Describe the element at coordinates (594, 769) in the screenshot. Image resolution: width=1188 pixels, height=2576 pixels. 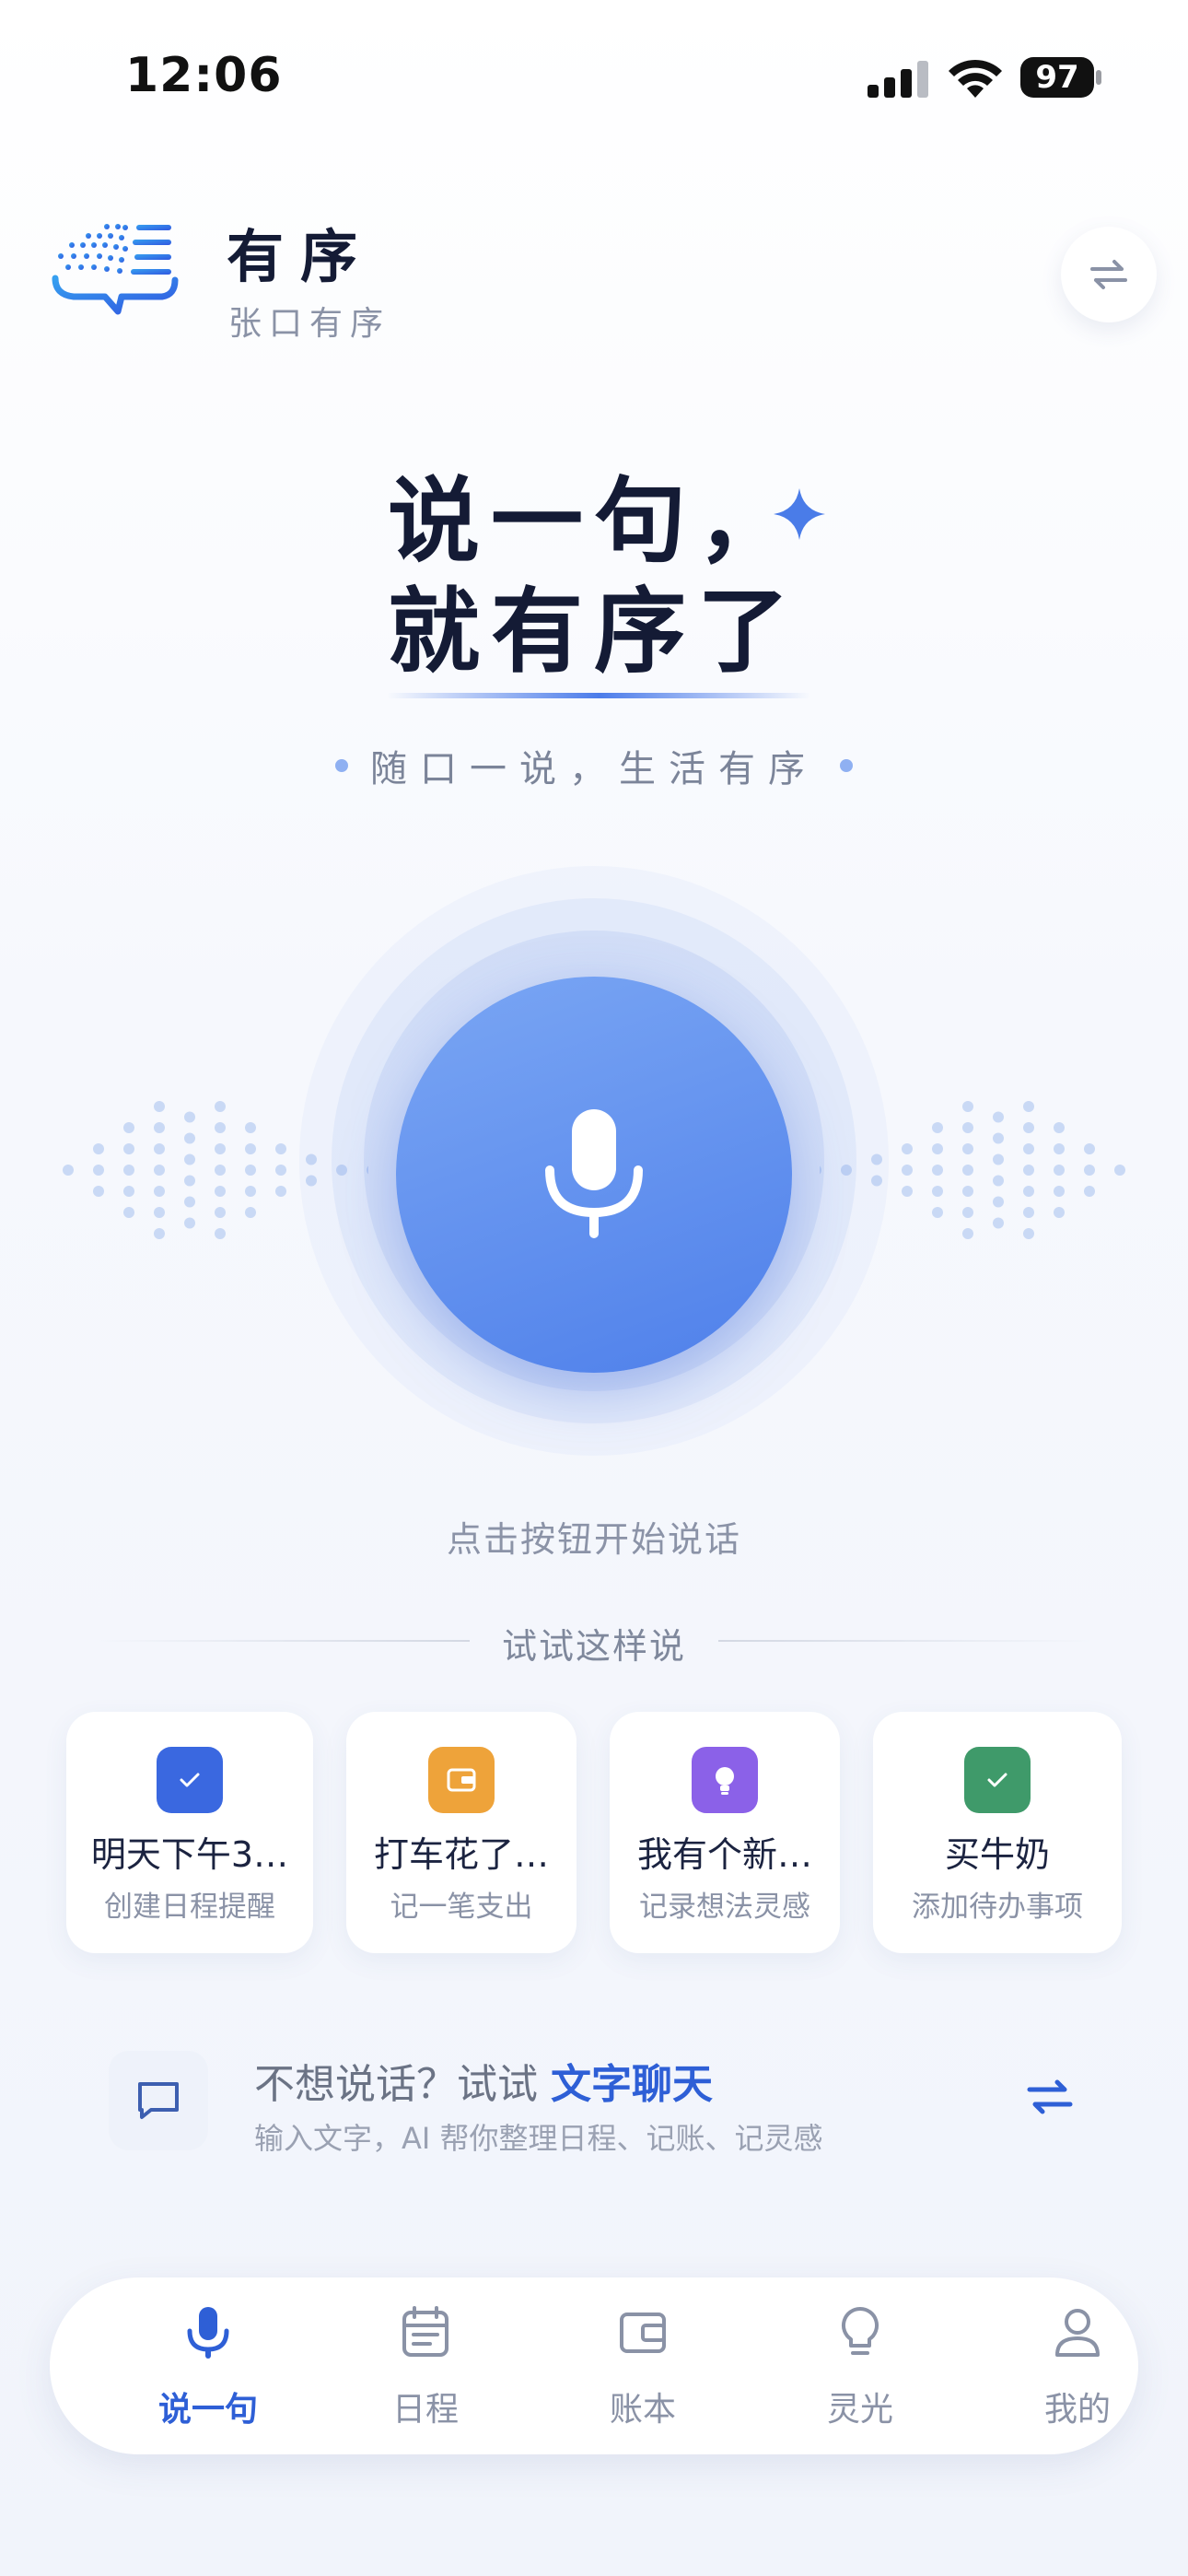
I see `tagline: 随口一说，生活有序` at that location.